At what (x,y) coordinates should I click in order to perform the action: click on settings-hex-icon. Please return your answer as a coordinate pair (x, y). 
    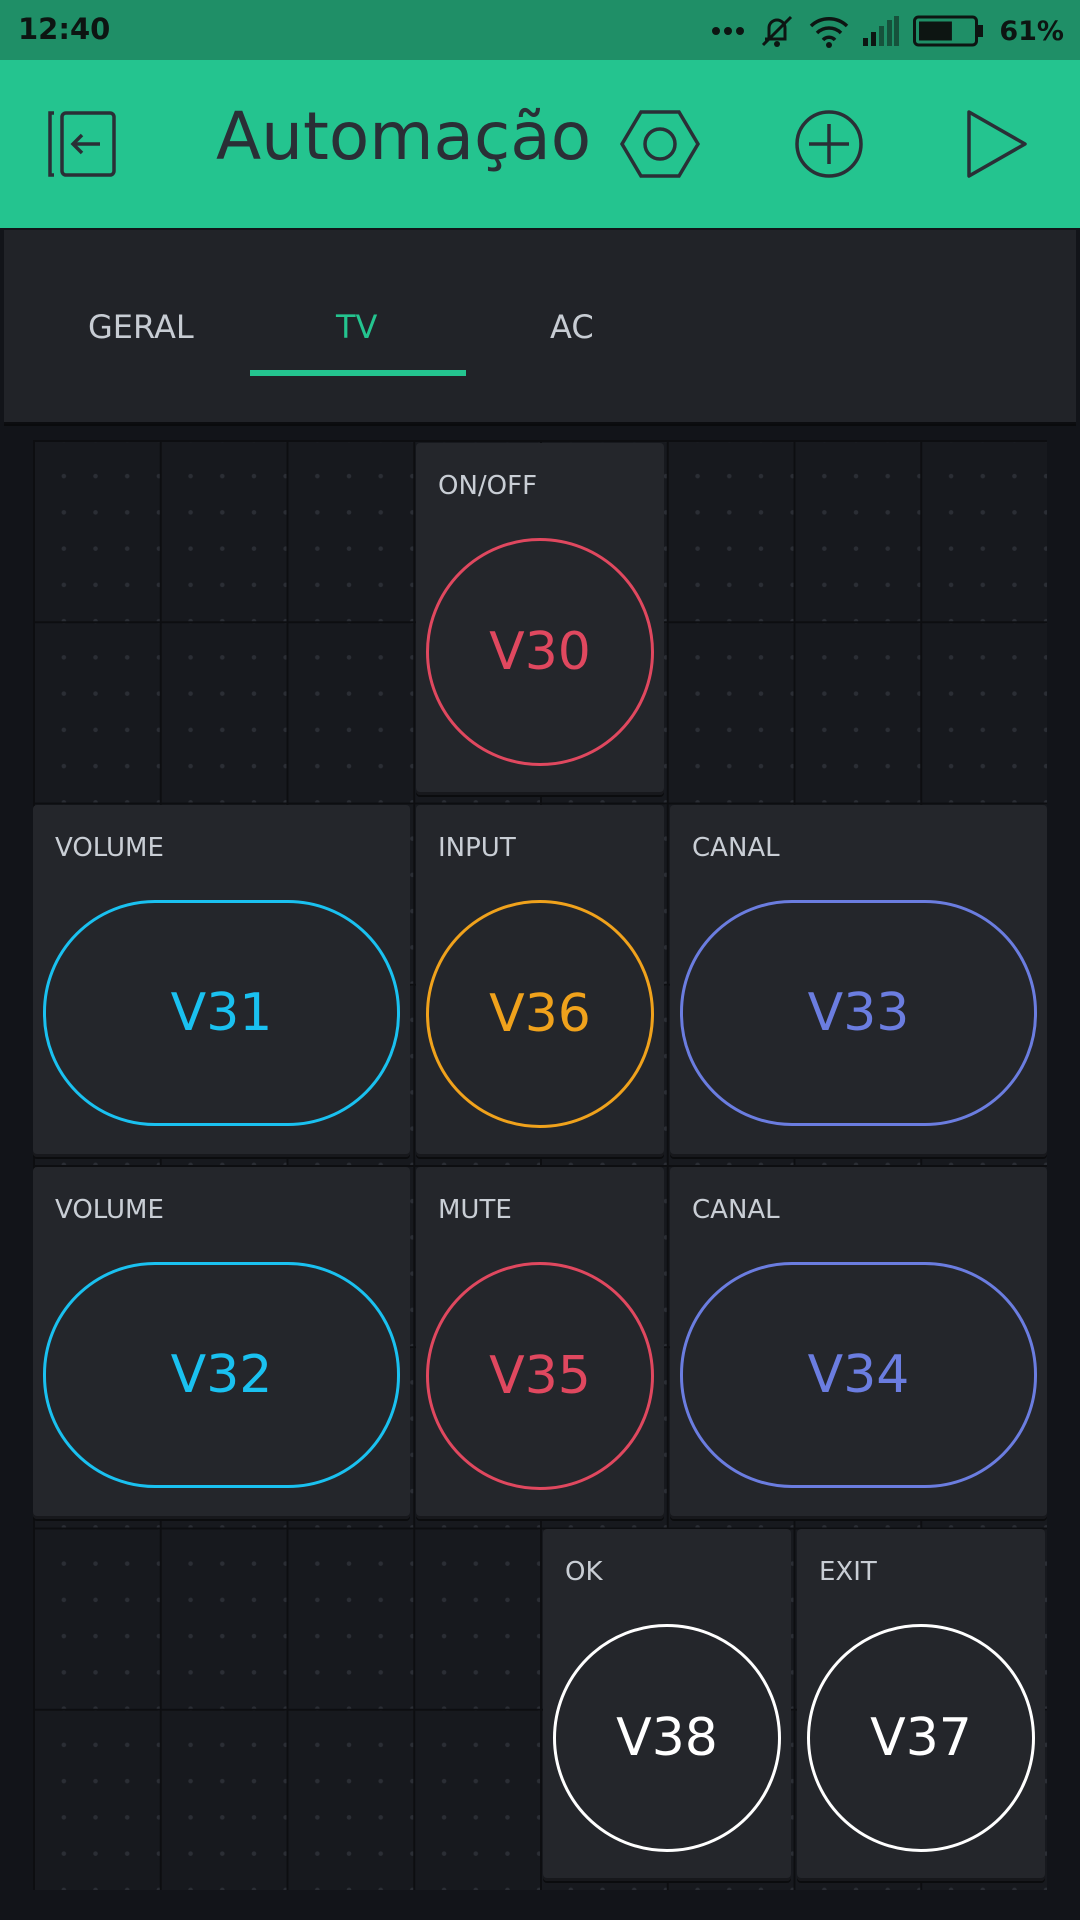
    Looking at the image, I should click on (660, 146).